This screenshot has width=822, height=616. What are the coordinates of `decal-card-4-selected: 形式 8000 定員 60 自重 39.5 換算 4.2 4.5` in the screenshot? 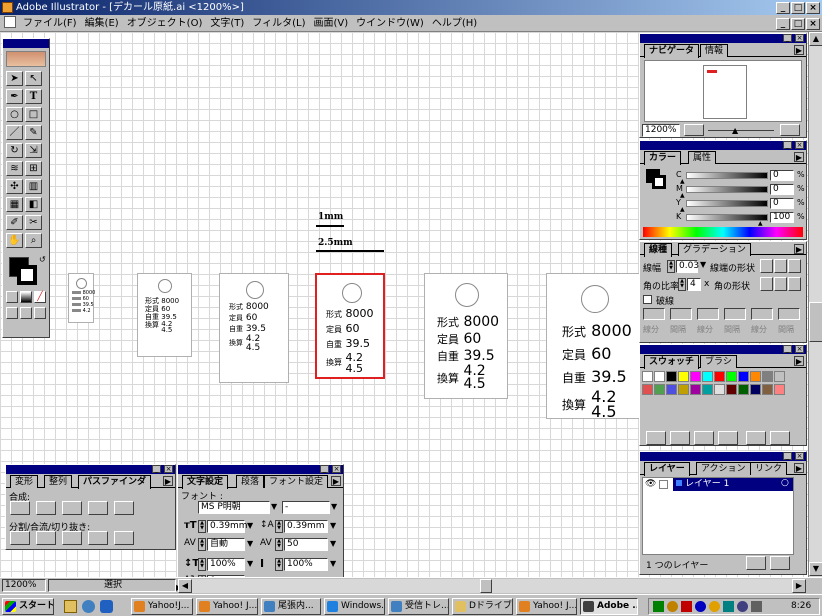 It's located at (350, 326).